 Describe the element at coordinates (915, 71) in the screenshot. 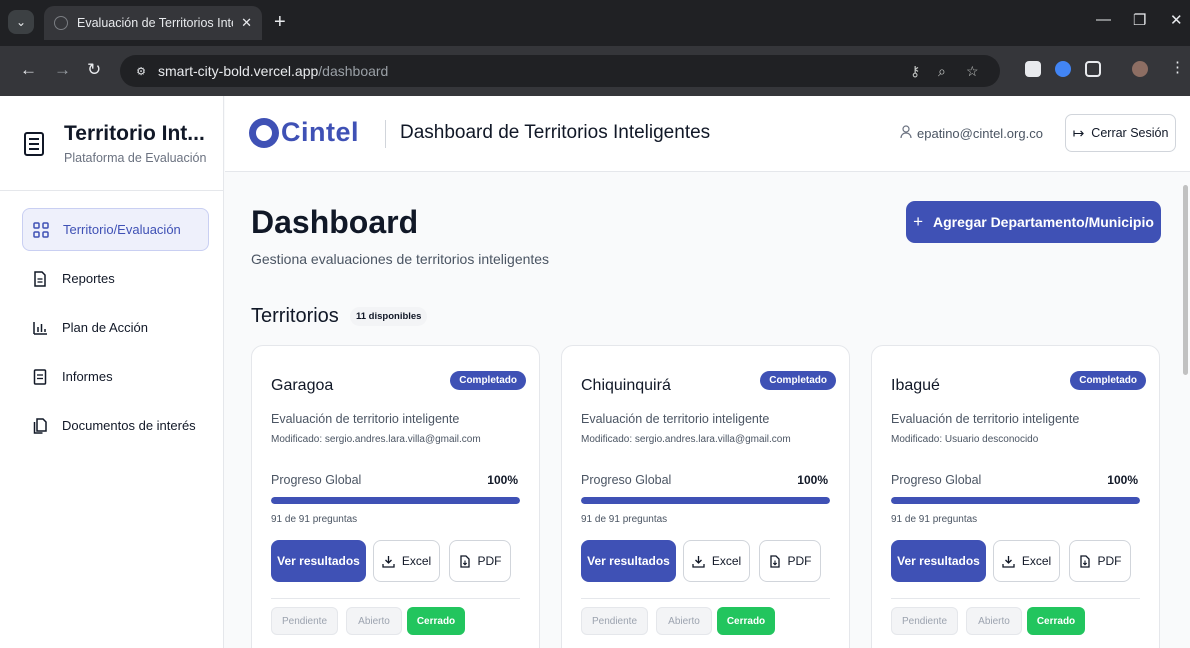

I see `password-key-icon: ⚷` at that location.